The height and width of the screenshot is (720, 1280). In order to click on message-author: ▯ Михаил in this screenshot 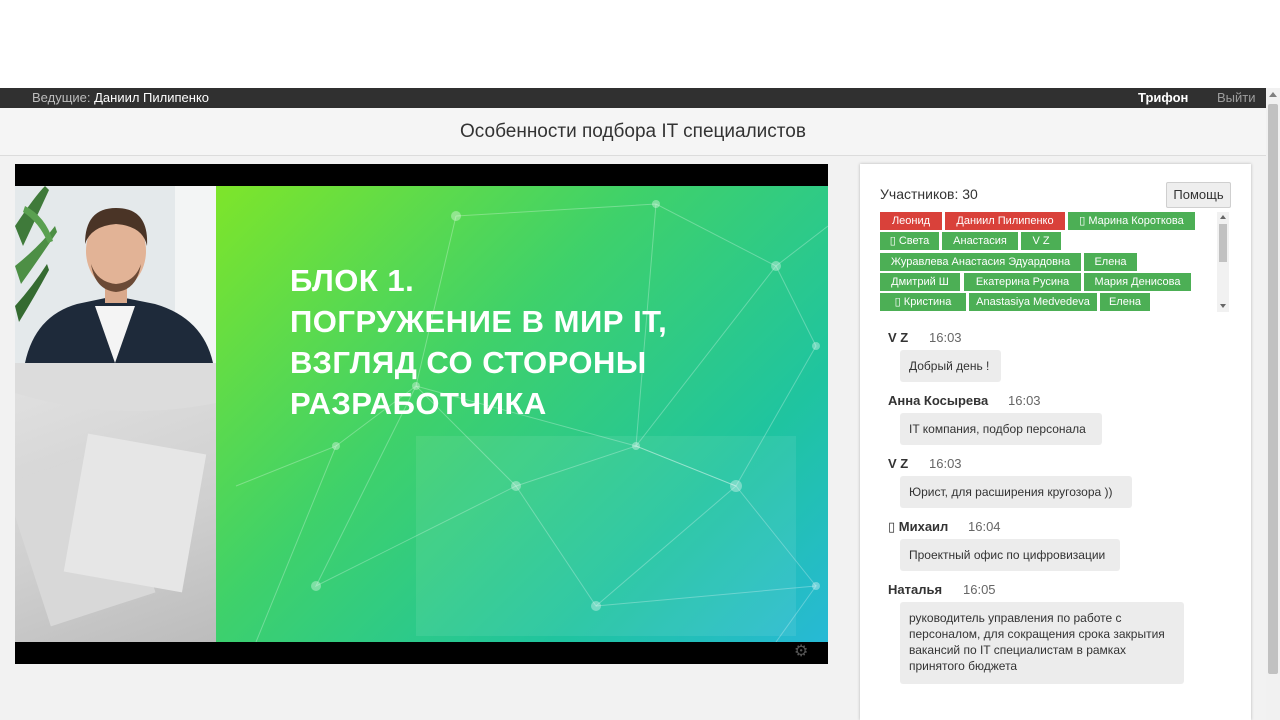, I will do `click(918, 526)`.